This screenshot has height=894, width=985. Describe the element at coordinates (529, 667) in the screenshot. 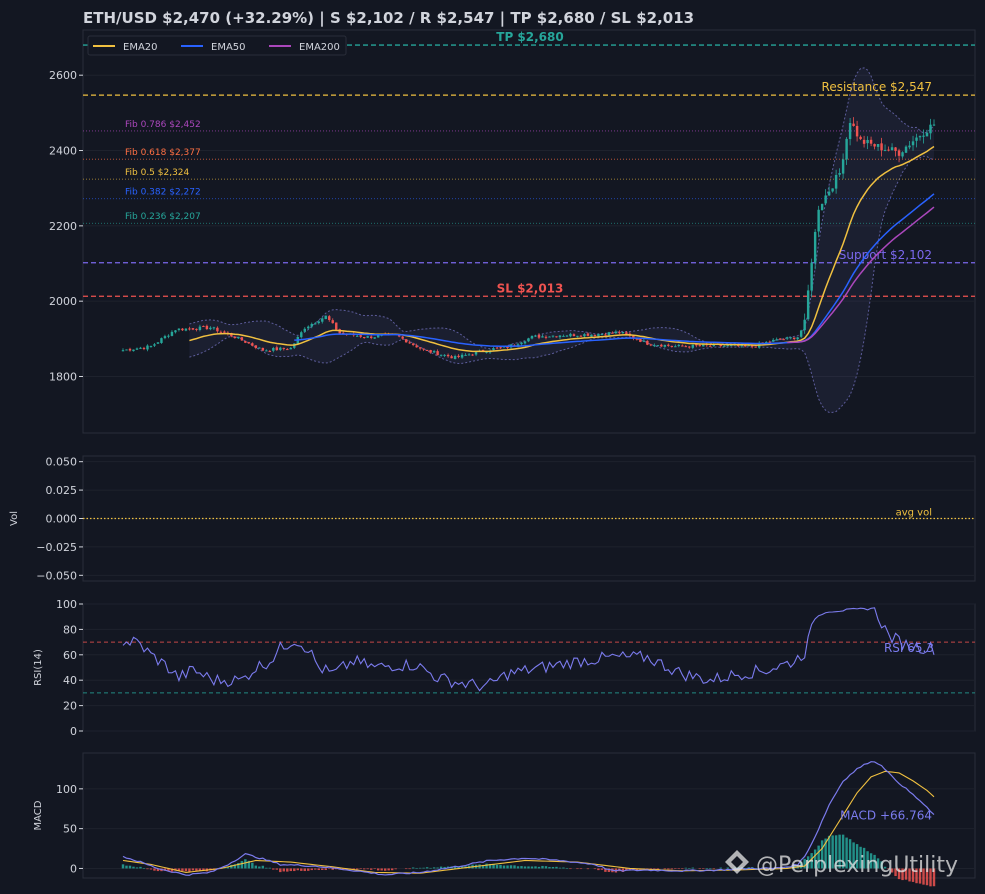

I see `rsi-panel-frame` at that location.